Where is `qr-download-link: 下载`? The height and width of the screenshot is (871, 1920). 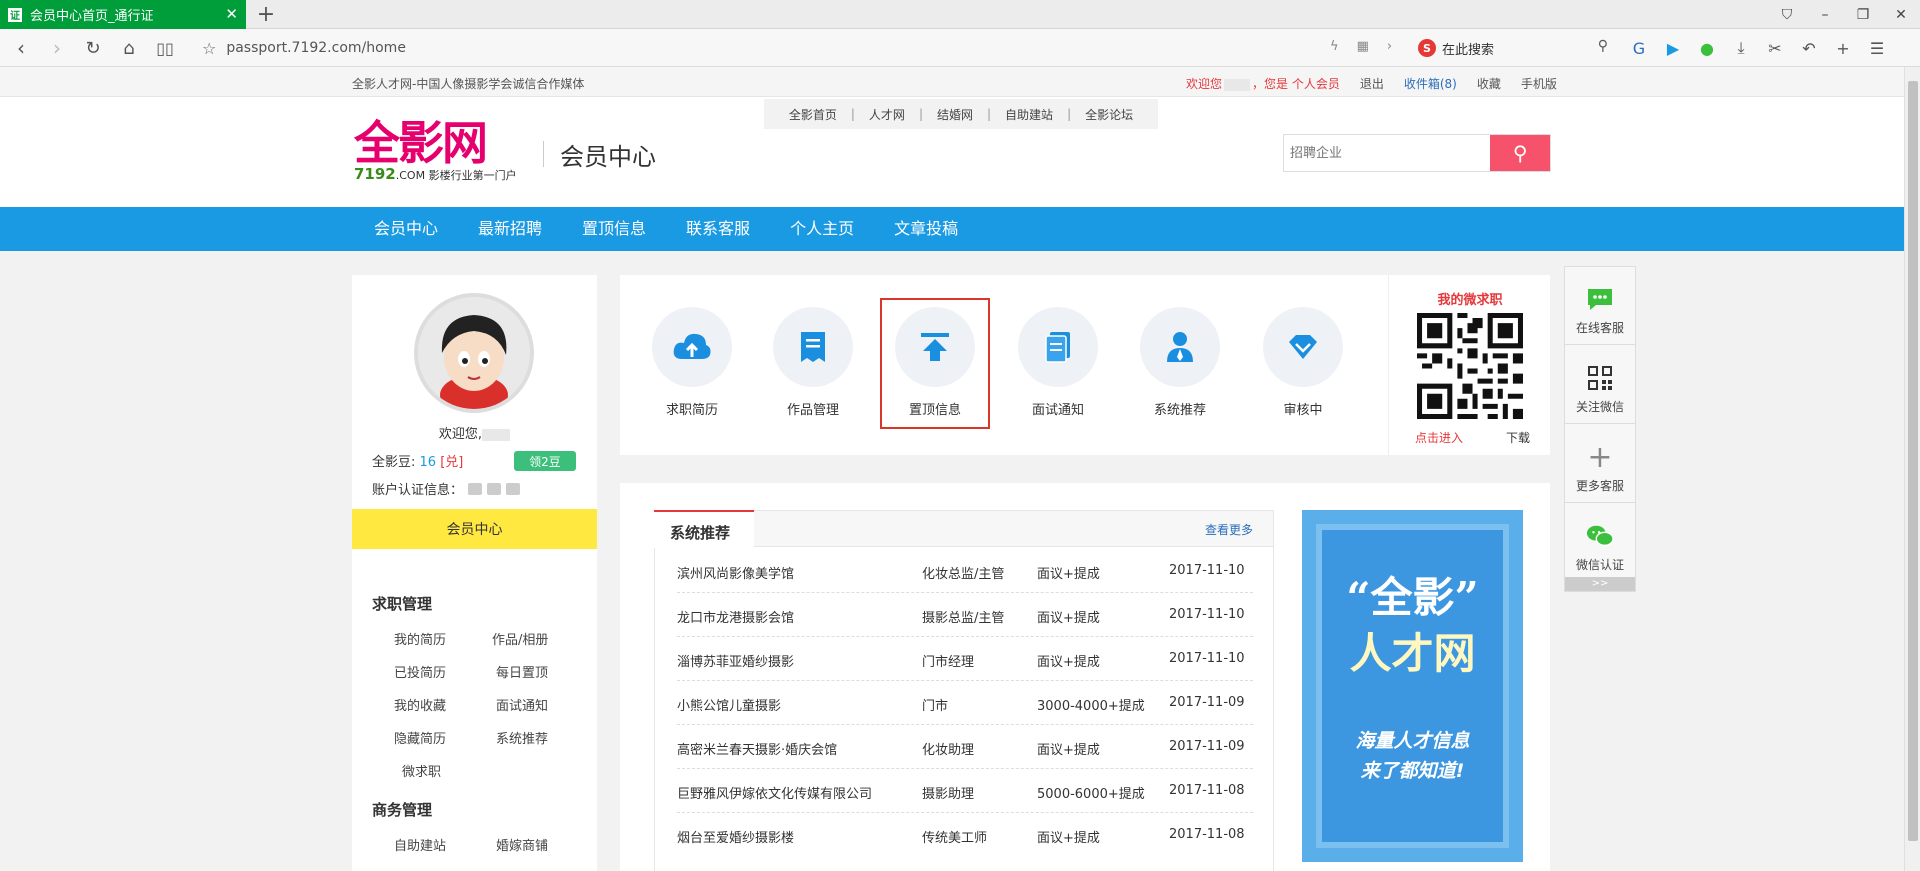
qr-download-link: 下载 is located at coordinates (1518, 437).